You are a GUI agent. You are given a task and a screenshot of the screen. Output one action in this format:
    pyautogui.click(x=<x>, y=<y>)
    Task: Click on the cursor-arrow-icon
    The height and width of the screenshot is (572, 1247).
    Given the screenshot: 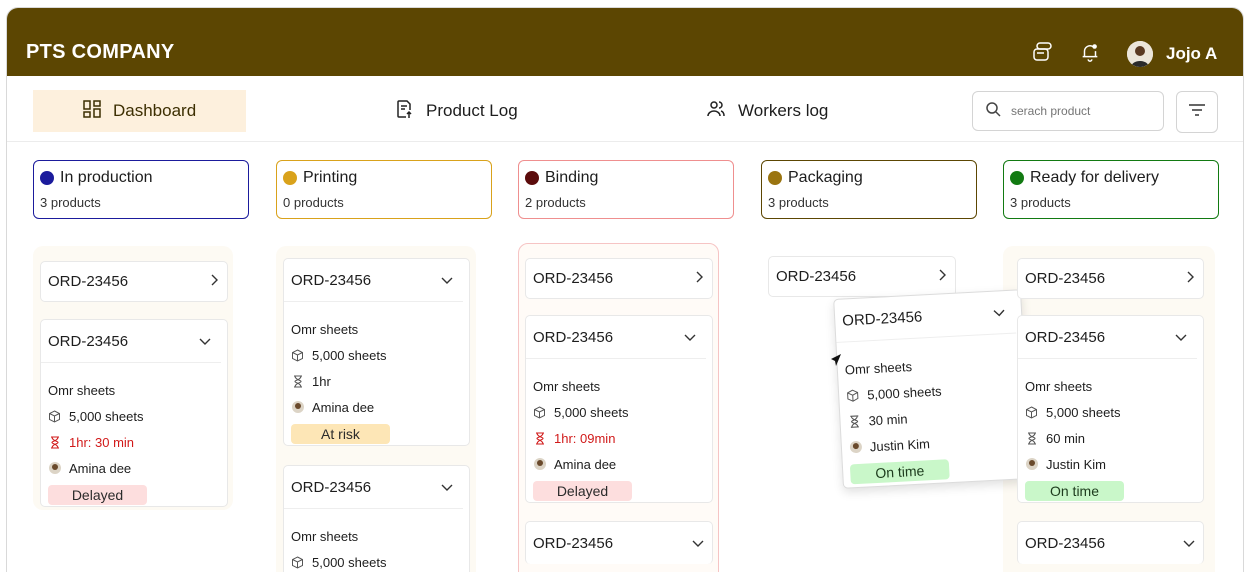 What is the action you would take?
    pyautogui.click(x=836, y=363)
    